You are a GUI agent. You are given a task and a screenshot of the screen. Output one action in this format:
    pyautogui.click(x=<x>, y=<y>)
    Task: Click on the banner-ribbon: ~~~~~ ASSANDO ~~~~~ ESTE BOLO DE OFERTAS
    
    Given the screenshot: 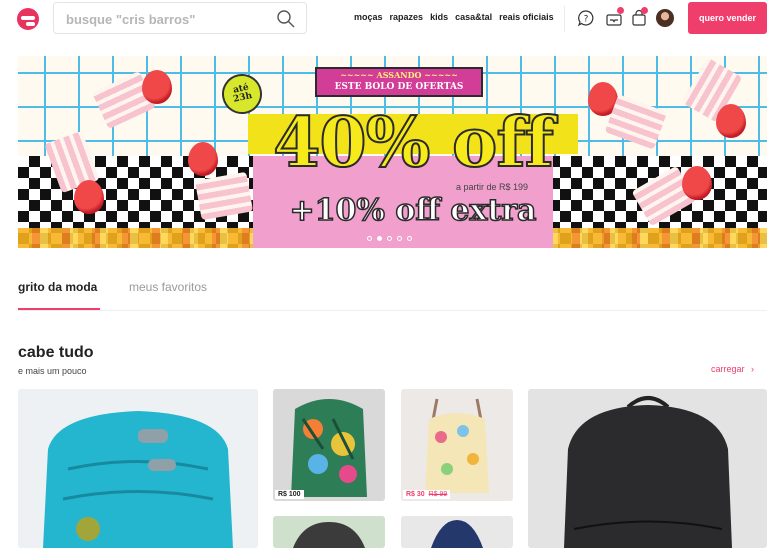 What is the action you would take?
    pyautogui.click(x=399, y=82)
    